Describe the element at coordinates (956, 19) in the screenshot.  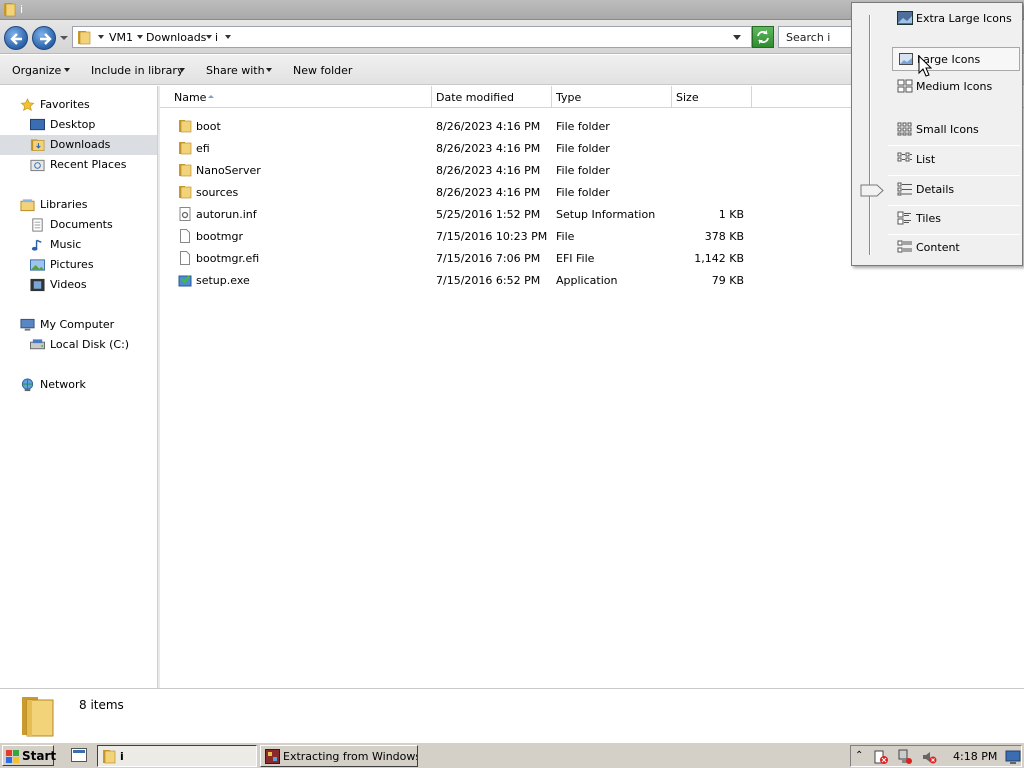
I see `view-extra-large-icons: Extra Large Icons` at that location.